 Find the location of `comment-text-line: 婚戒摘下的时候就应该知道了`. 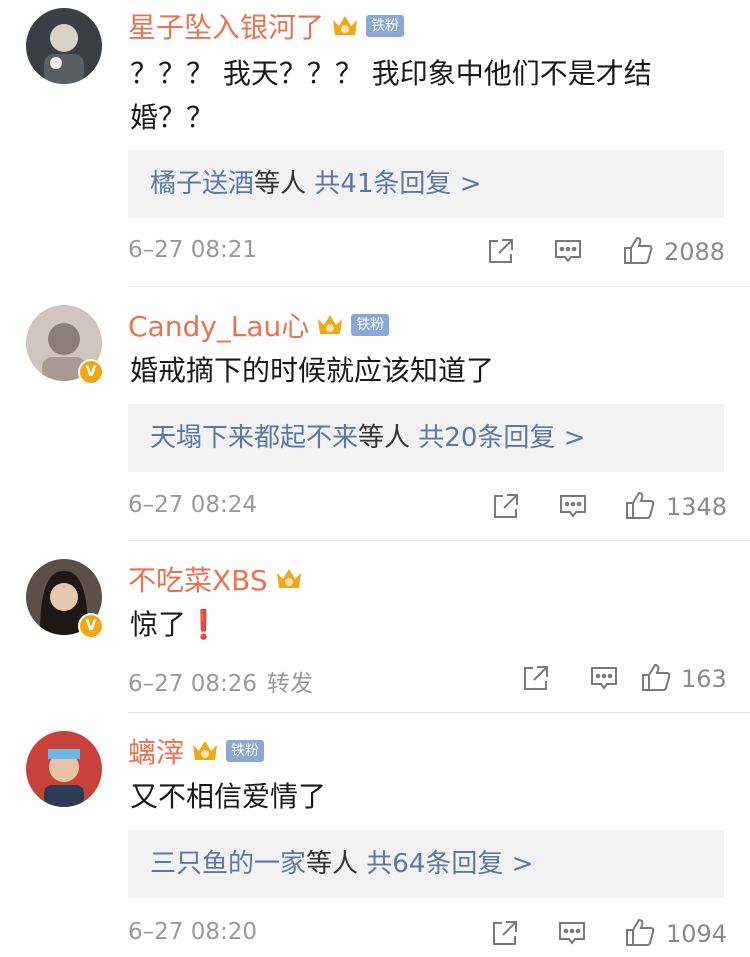

comment-text-line: 婚戒摘下的时候就应该知道了 is located at coordinates (312, 370).